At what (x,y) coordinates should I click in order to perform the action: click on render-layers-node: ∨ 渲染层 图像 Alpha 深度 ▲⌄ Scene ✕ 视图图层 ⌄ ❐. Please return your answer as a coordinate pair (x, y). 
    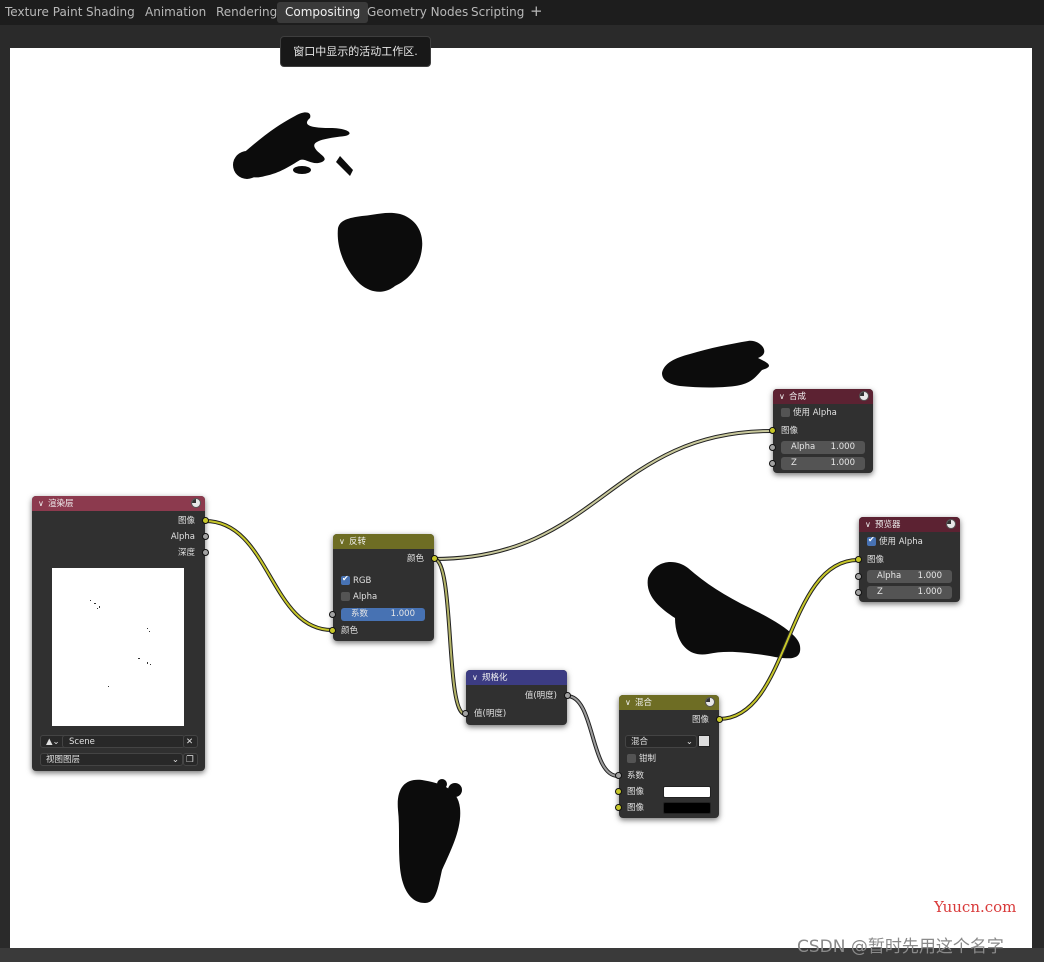
    Looking at the image, I should click on (120, 633).